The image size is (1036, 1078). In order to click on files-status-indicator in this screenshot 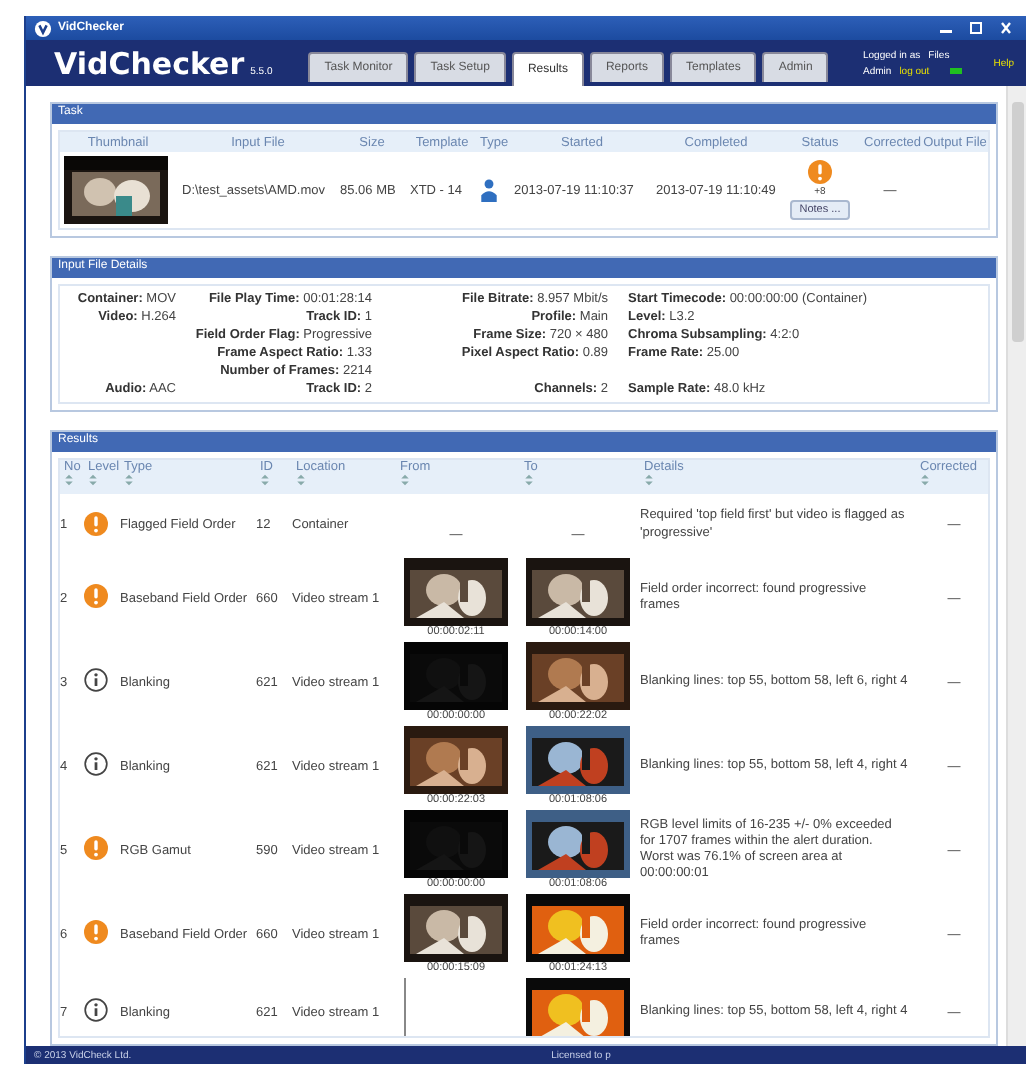, I will do `click(955, 71)`.